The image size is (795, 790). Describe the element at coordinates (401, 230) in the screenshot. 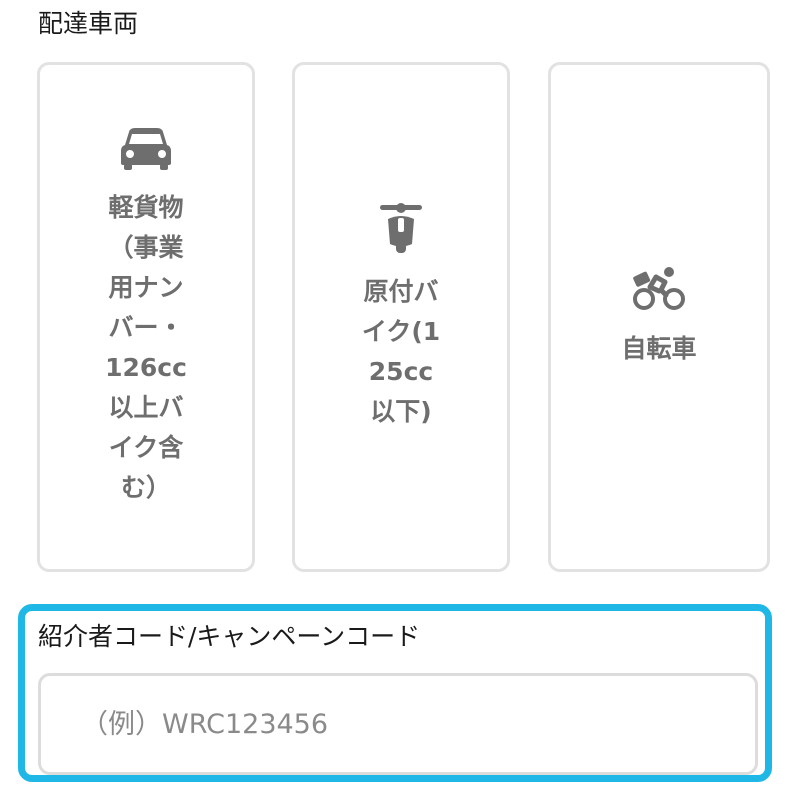

I see `scooter-icon` at that location.